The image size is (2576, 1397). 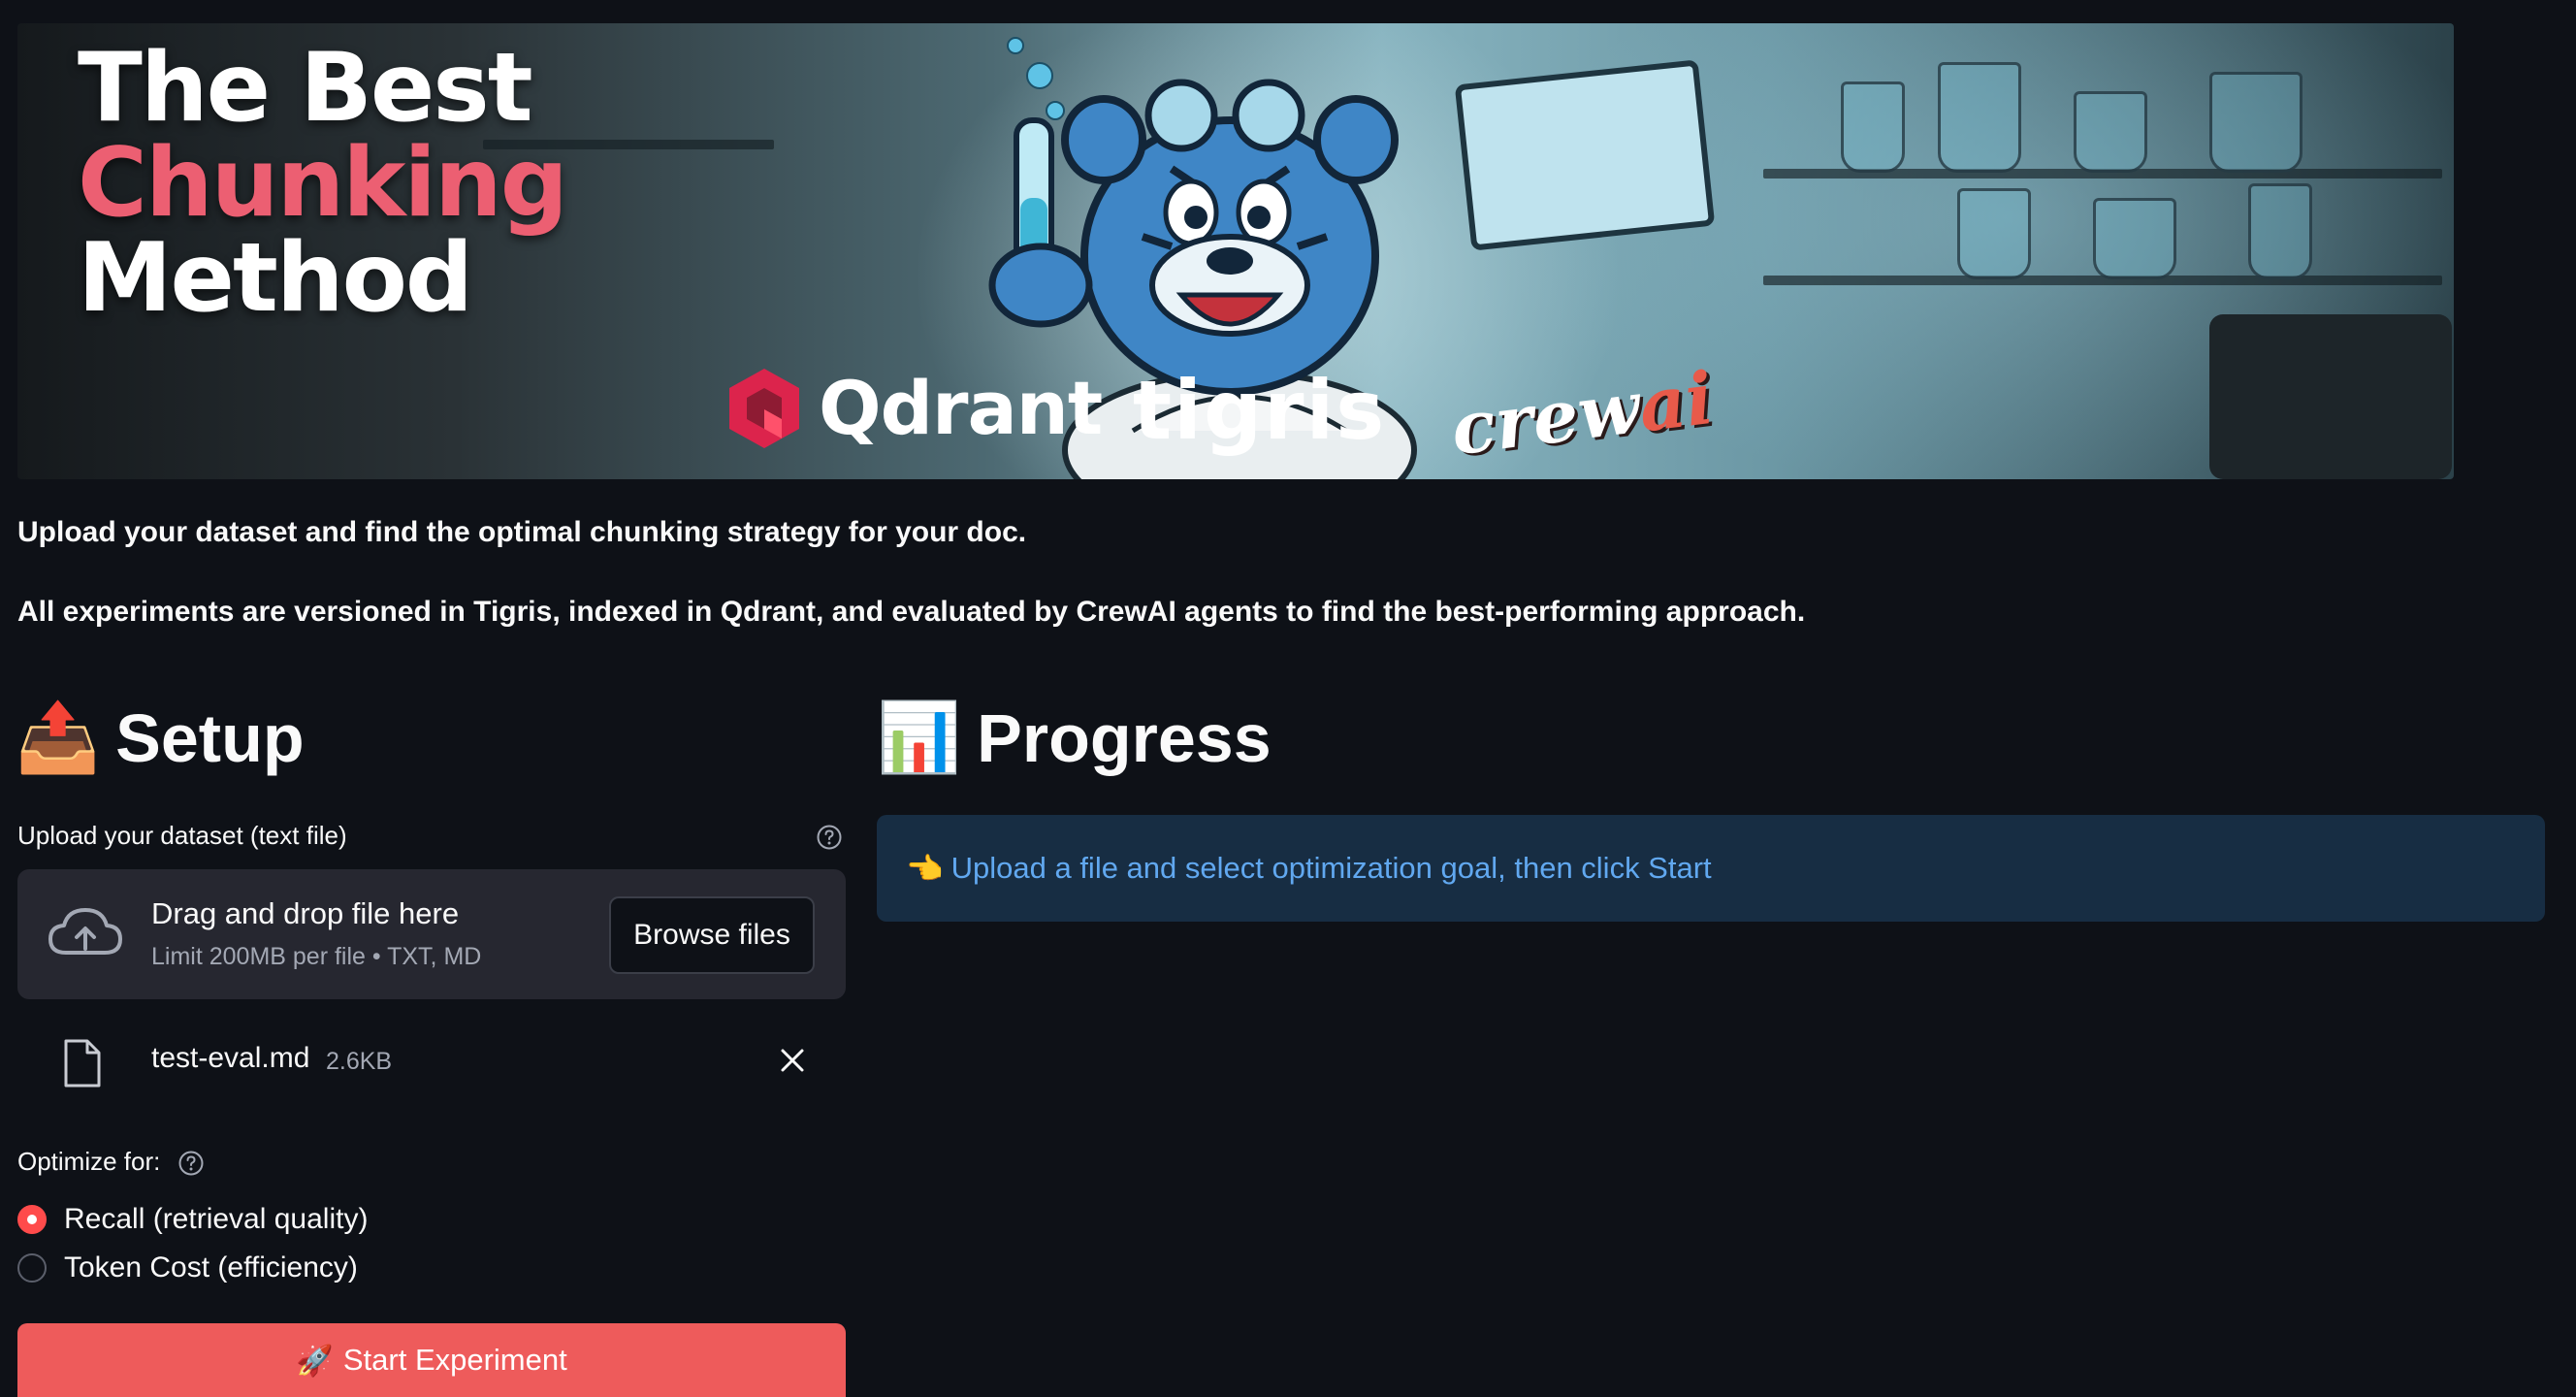 I want to click on dropzone-limit-text: Limit 200MB per file • TXT, MD, so click(x=316, y=956).